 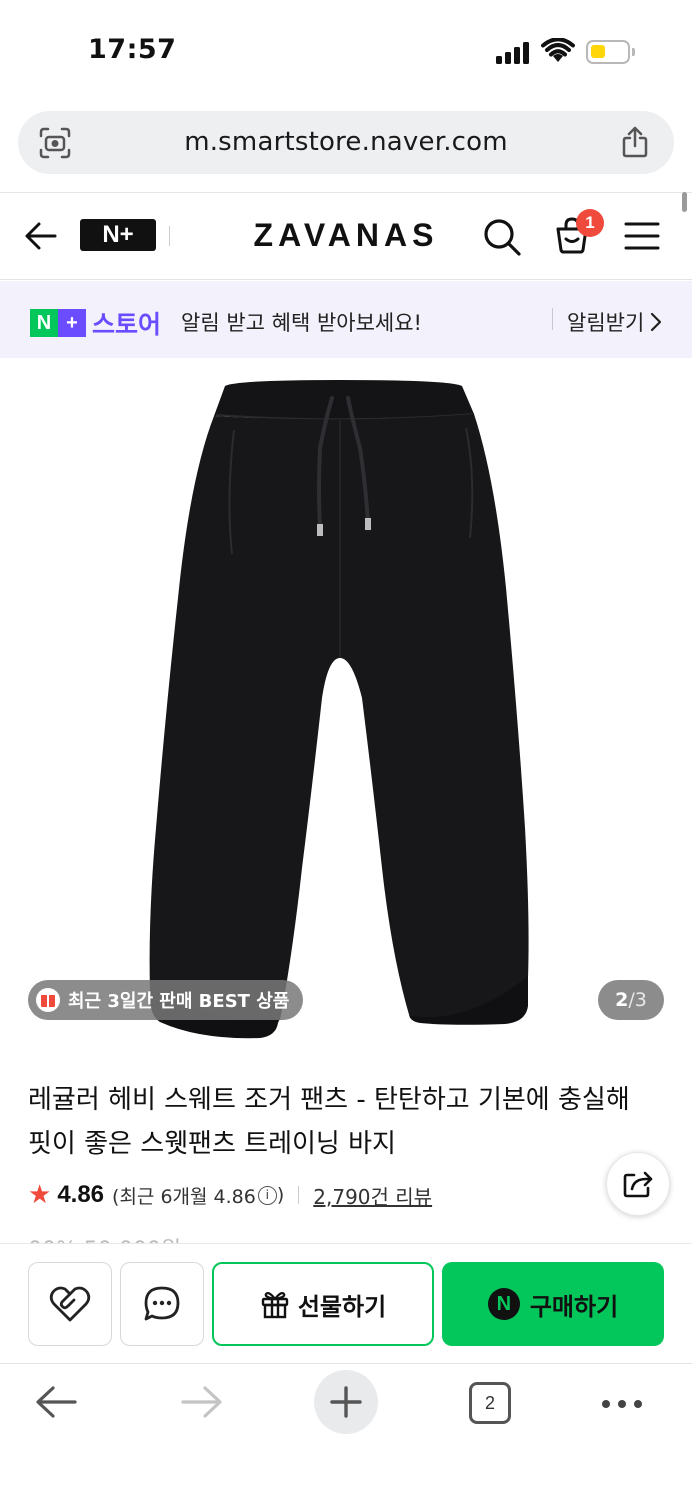 What do you see at coordinates (606, 323) in the screenshot?
I see `notification-subscribe-label: 알림받기` at bounding box center [606, 323].